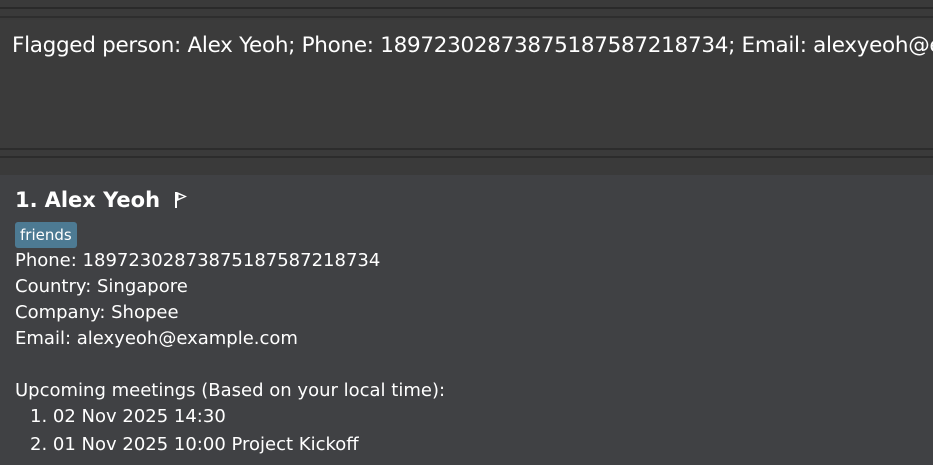 This screenshot has width=933, height=465. What do you see at coordinates (466, 161) in the screenshot?
I see `panel-divider` at bounding box center [466, 161].